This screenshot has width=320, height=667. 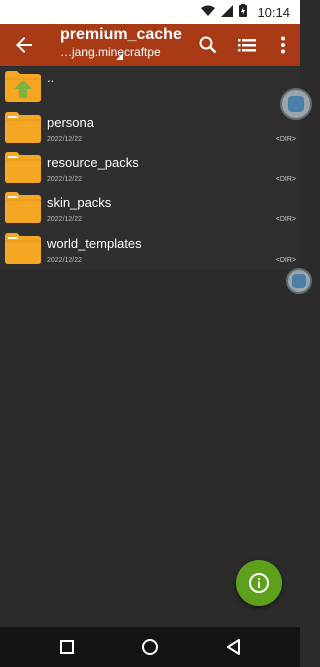 What do you see at coordinates (150, 127) in the screenshot?
I see `folder-row: persona 2022/12/22 <DIR>` at bounding box center [150, 127].